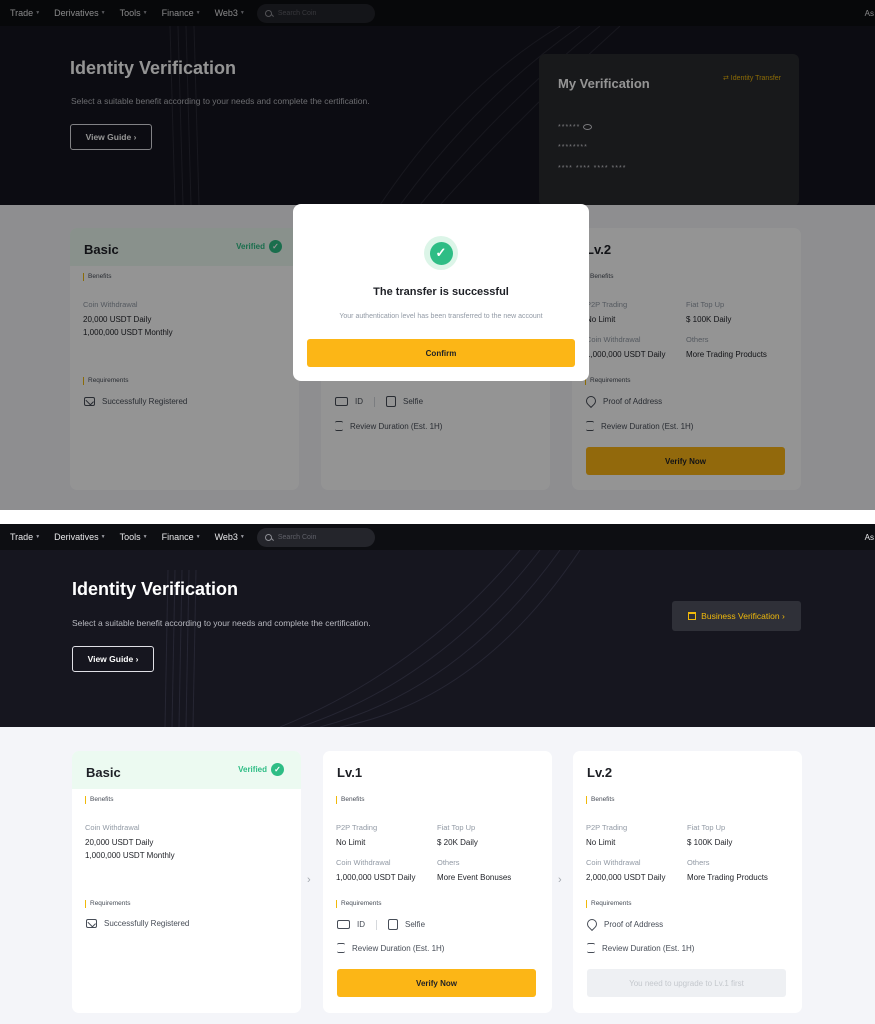 This screenshot has width=875, height=1024. Describe the element at coordinates (155, 589) in the screenshot. I see `page-title: Identity Verification` at that location.